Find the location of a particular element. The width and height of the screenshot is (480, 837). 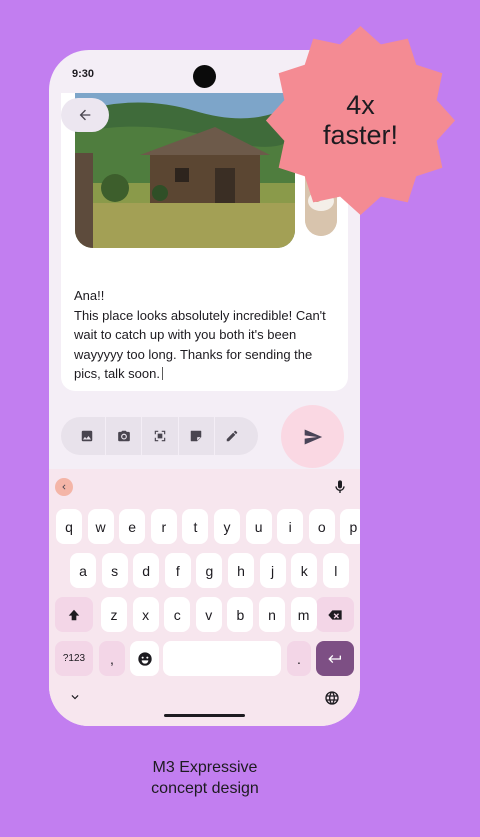

key-s: s is located at coordinates (114, 570).